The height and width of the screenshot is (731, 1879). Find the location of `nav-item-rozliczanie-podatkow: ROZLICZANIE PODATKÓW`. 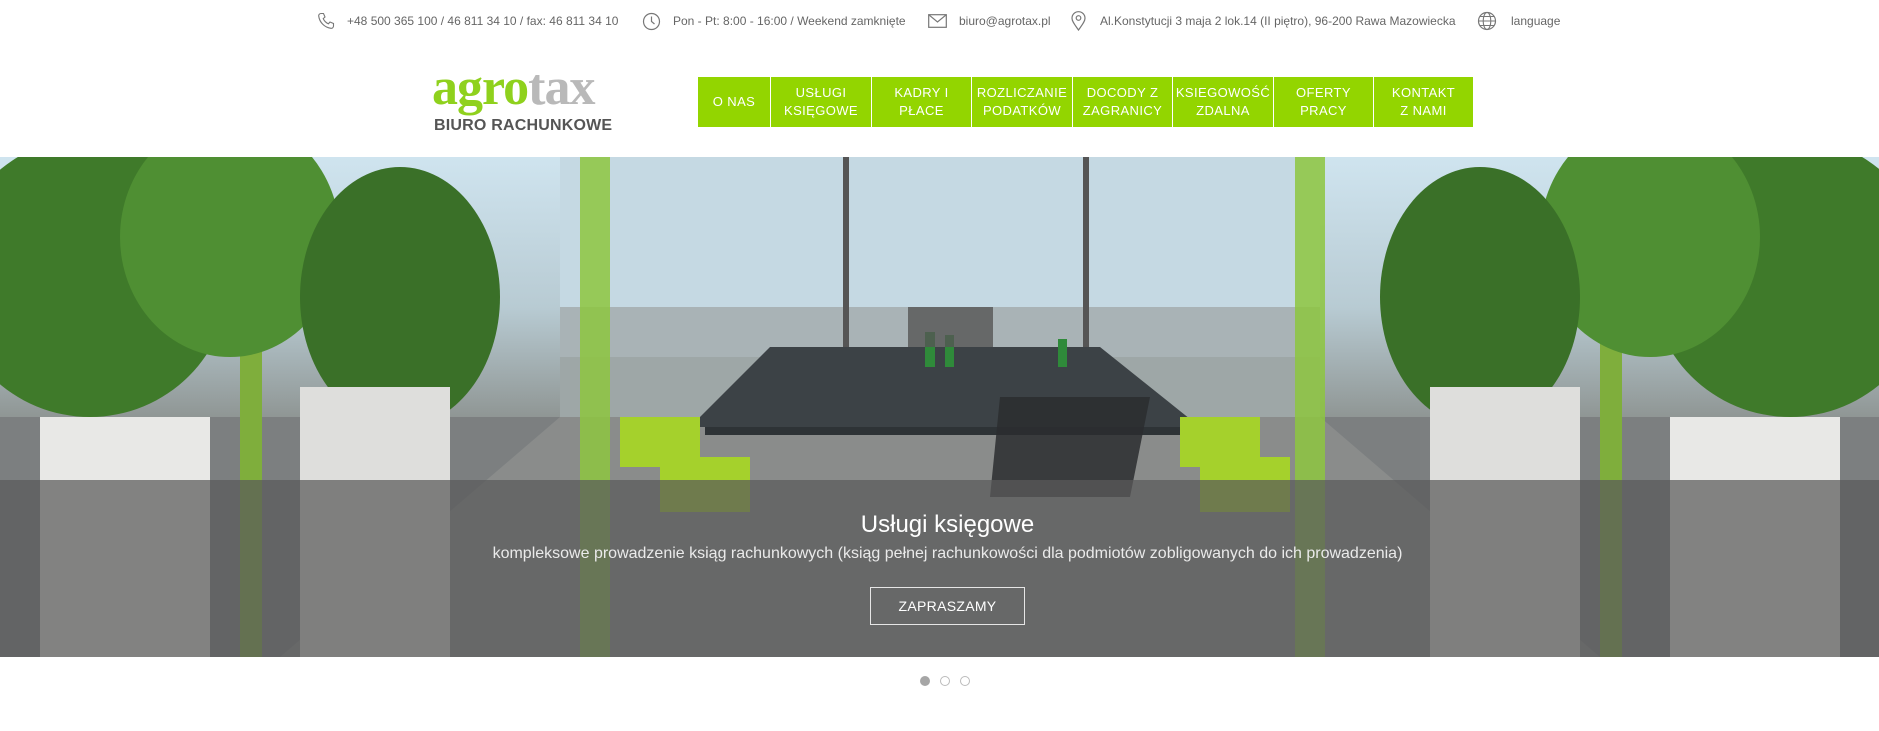

nav-item-rozliczanie-podatkow: ROZLICZANIE PODATKÓW is located at coordinates (1022, 102).